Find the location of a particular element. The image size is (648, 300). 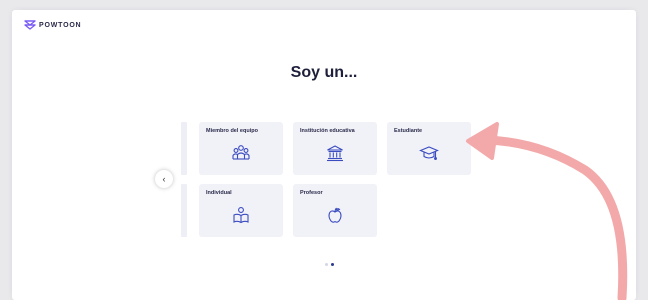

pagination-dot is located at coordinates (326, 264).